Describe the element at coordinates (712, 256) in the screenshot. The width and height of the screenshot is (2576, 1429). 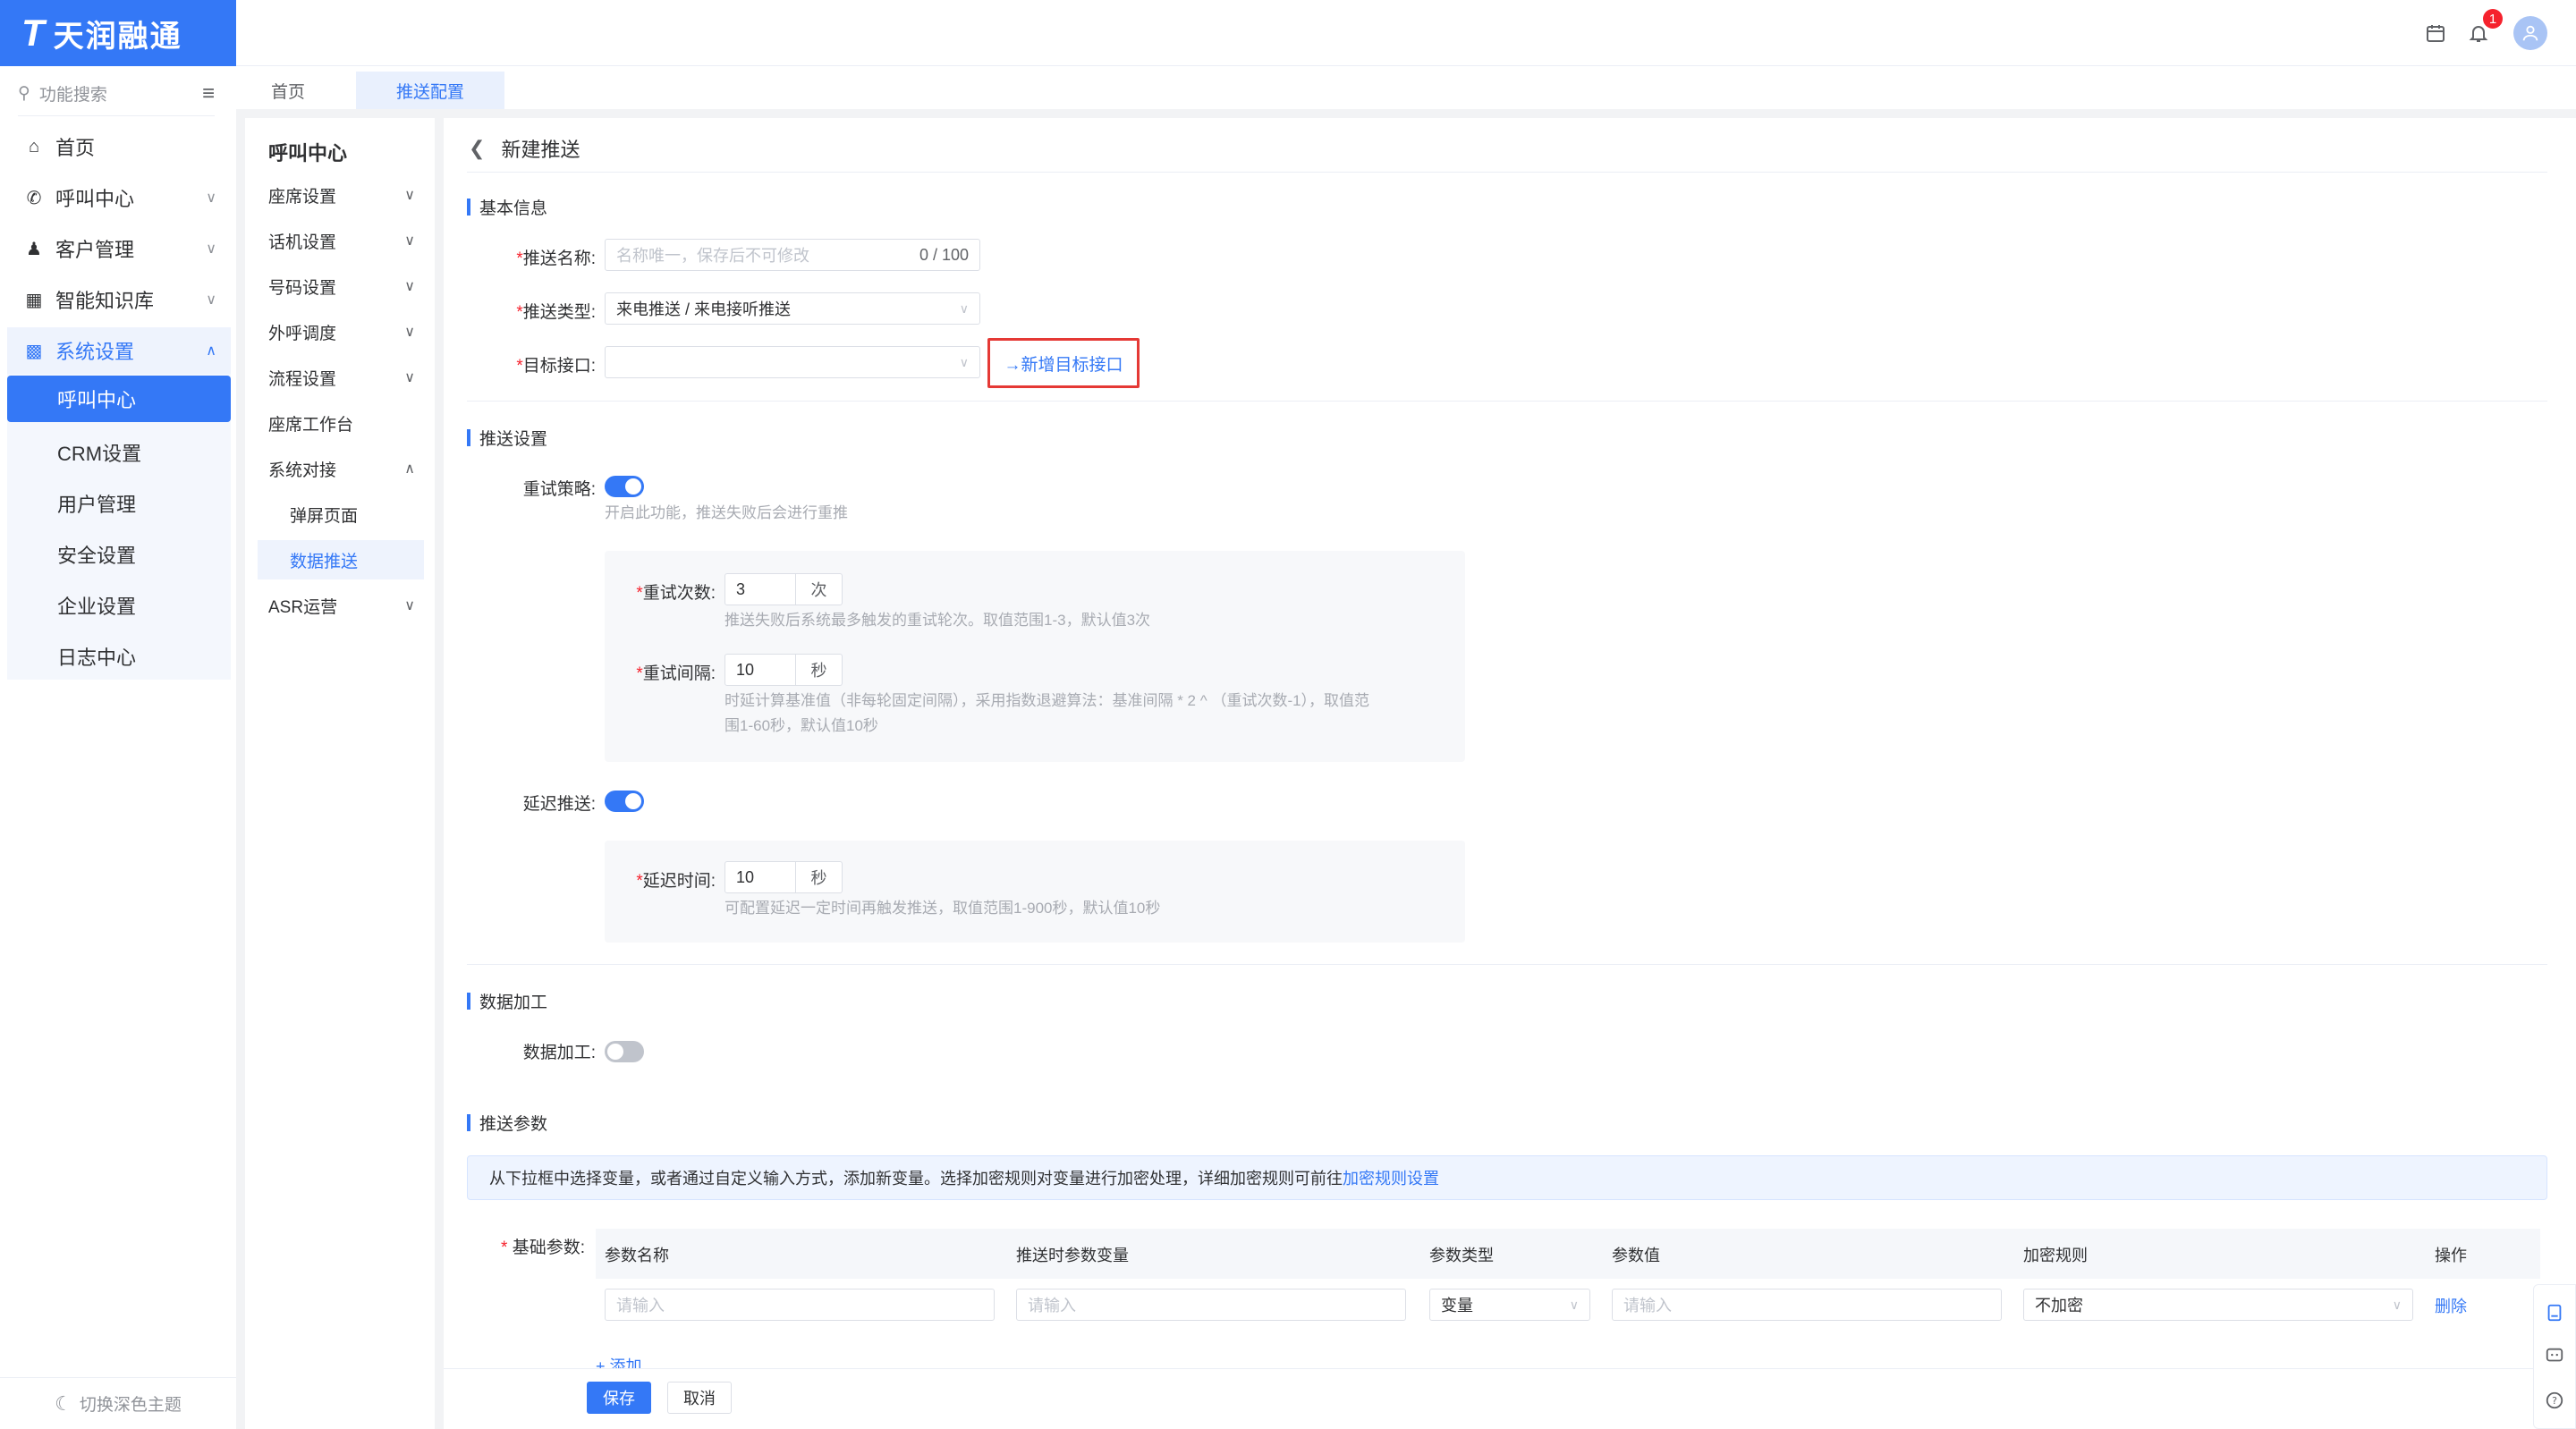
I see `input-placeholder: 名称唯一，保存后不可修改` at that location.